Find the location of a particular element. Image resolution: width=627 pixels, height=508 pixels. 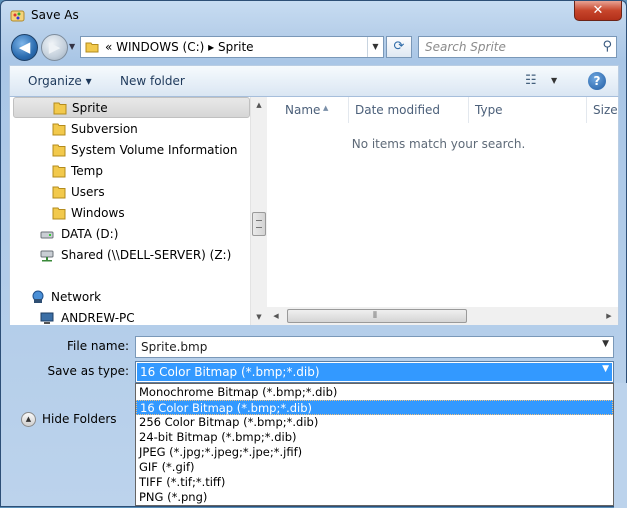

type-option: JPEG (*.jpg;*.jpeg;*.jpe;*.jfif) is located at coordinates (374, 452).